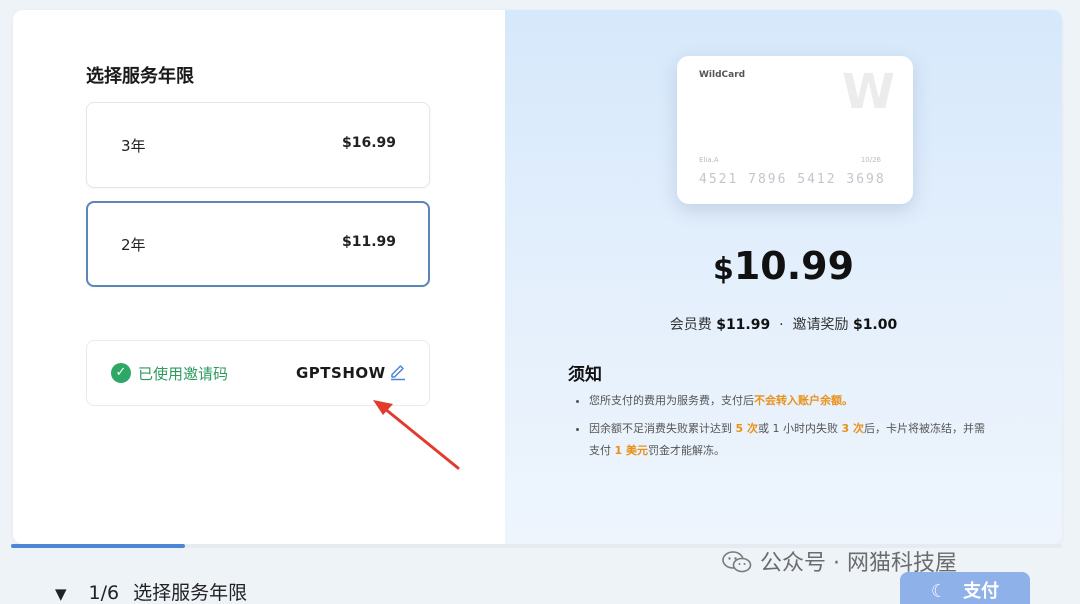  What do you see at coordinates (722, 75) in the screenshot?
I see `card-brand: WildCard` at bounding box center [722, 75].